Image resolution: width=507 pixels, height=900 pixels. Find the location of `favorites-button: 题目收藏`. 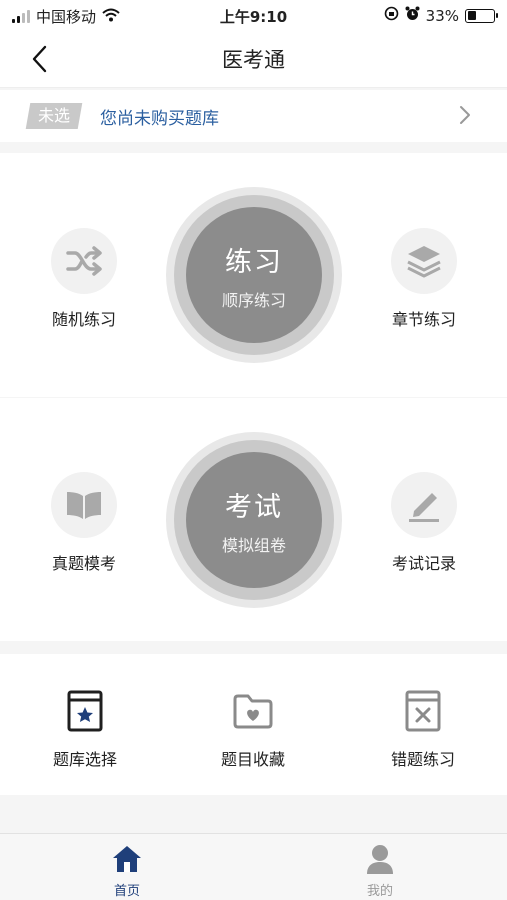

favorites-button: 题目收藏 is located at coordinates (253, 729).